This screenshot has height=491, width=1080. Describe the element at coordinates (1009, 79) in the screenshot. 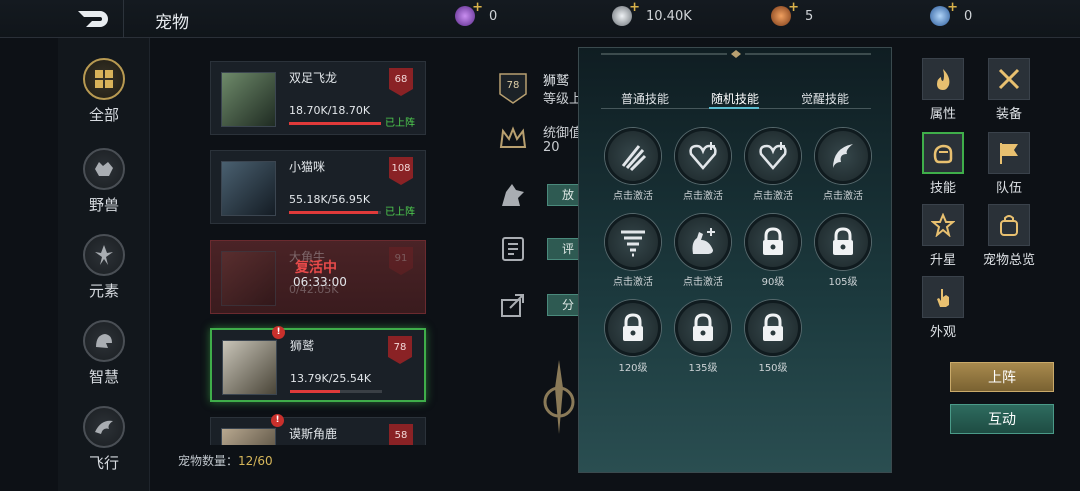

I see `crossed-swords-icon` at that location.